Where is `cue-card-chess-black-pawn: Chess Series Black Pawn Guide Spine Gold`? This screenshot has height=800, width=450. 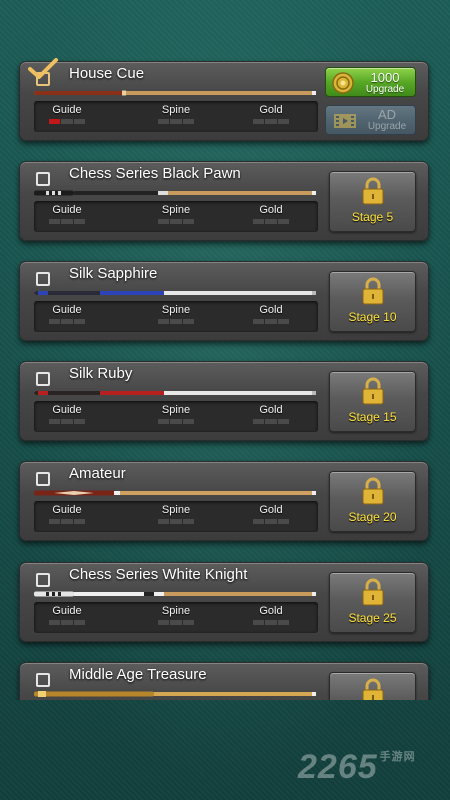 cue-card-chess-black-pawn: Chess Series Black Pawn Guide Spine Gold is located at coordinates (224, 201).